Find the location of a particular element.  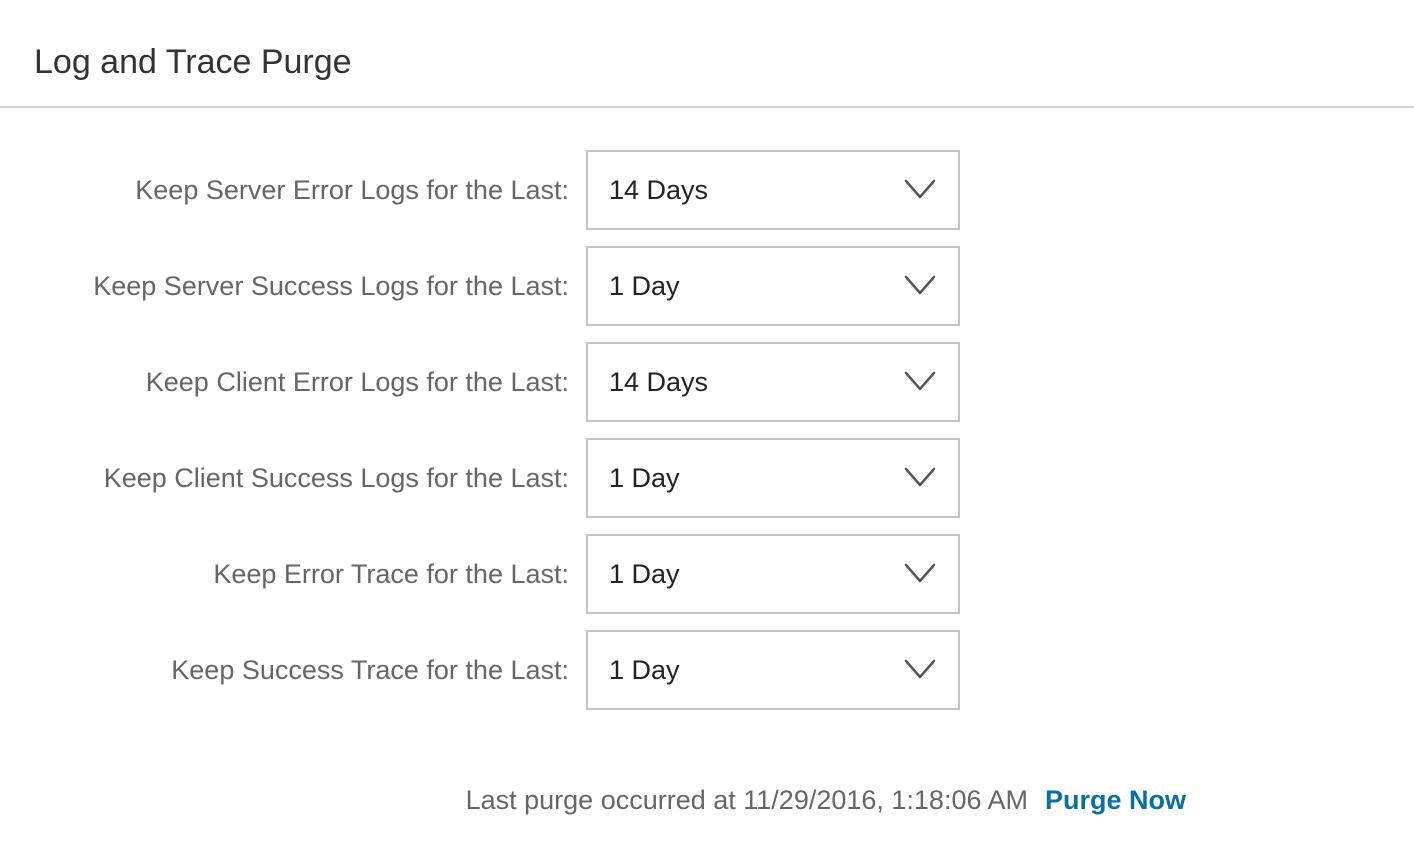

client-success-logs-select: 1 Day is located at coordinates (773, 478).